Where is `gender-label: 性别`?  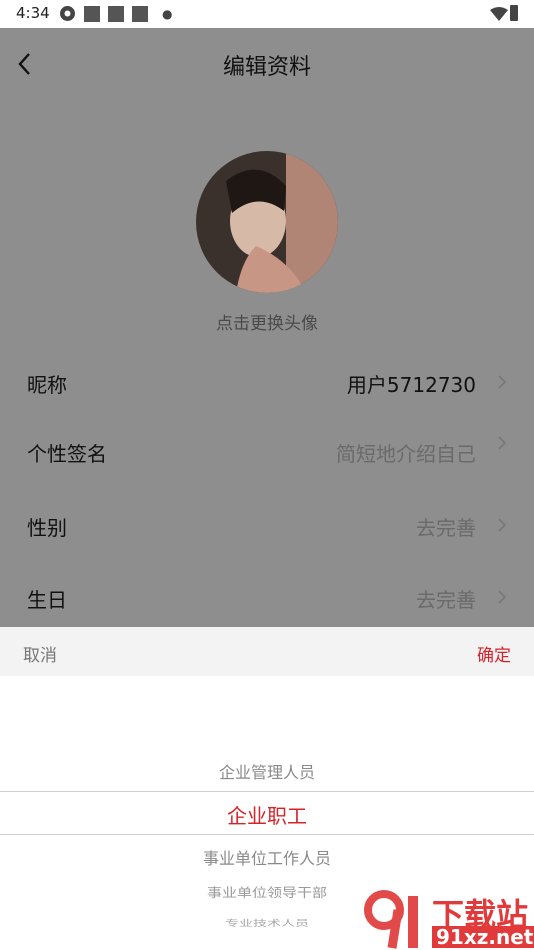
gender-label: 性别 is located at coordinates (47, 528).